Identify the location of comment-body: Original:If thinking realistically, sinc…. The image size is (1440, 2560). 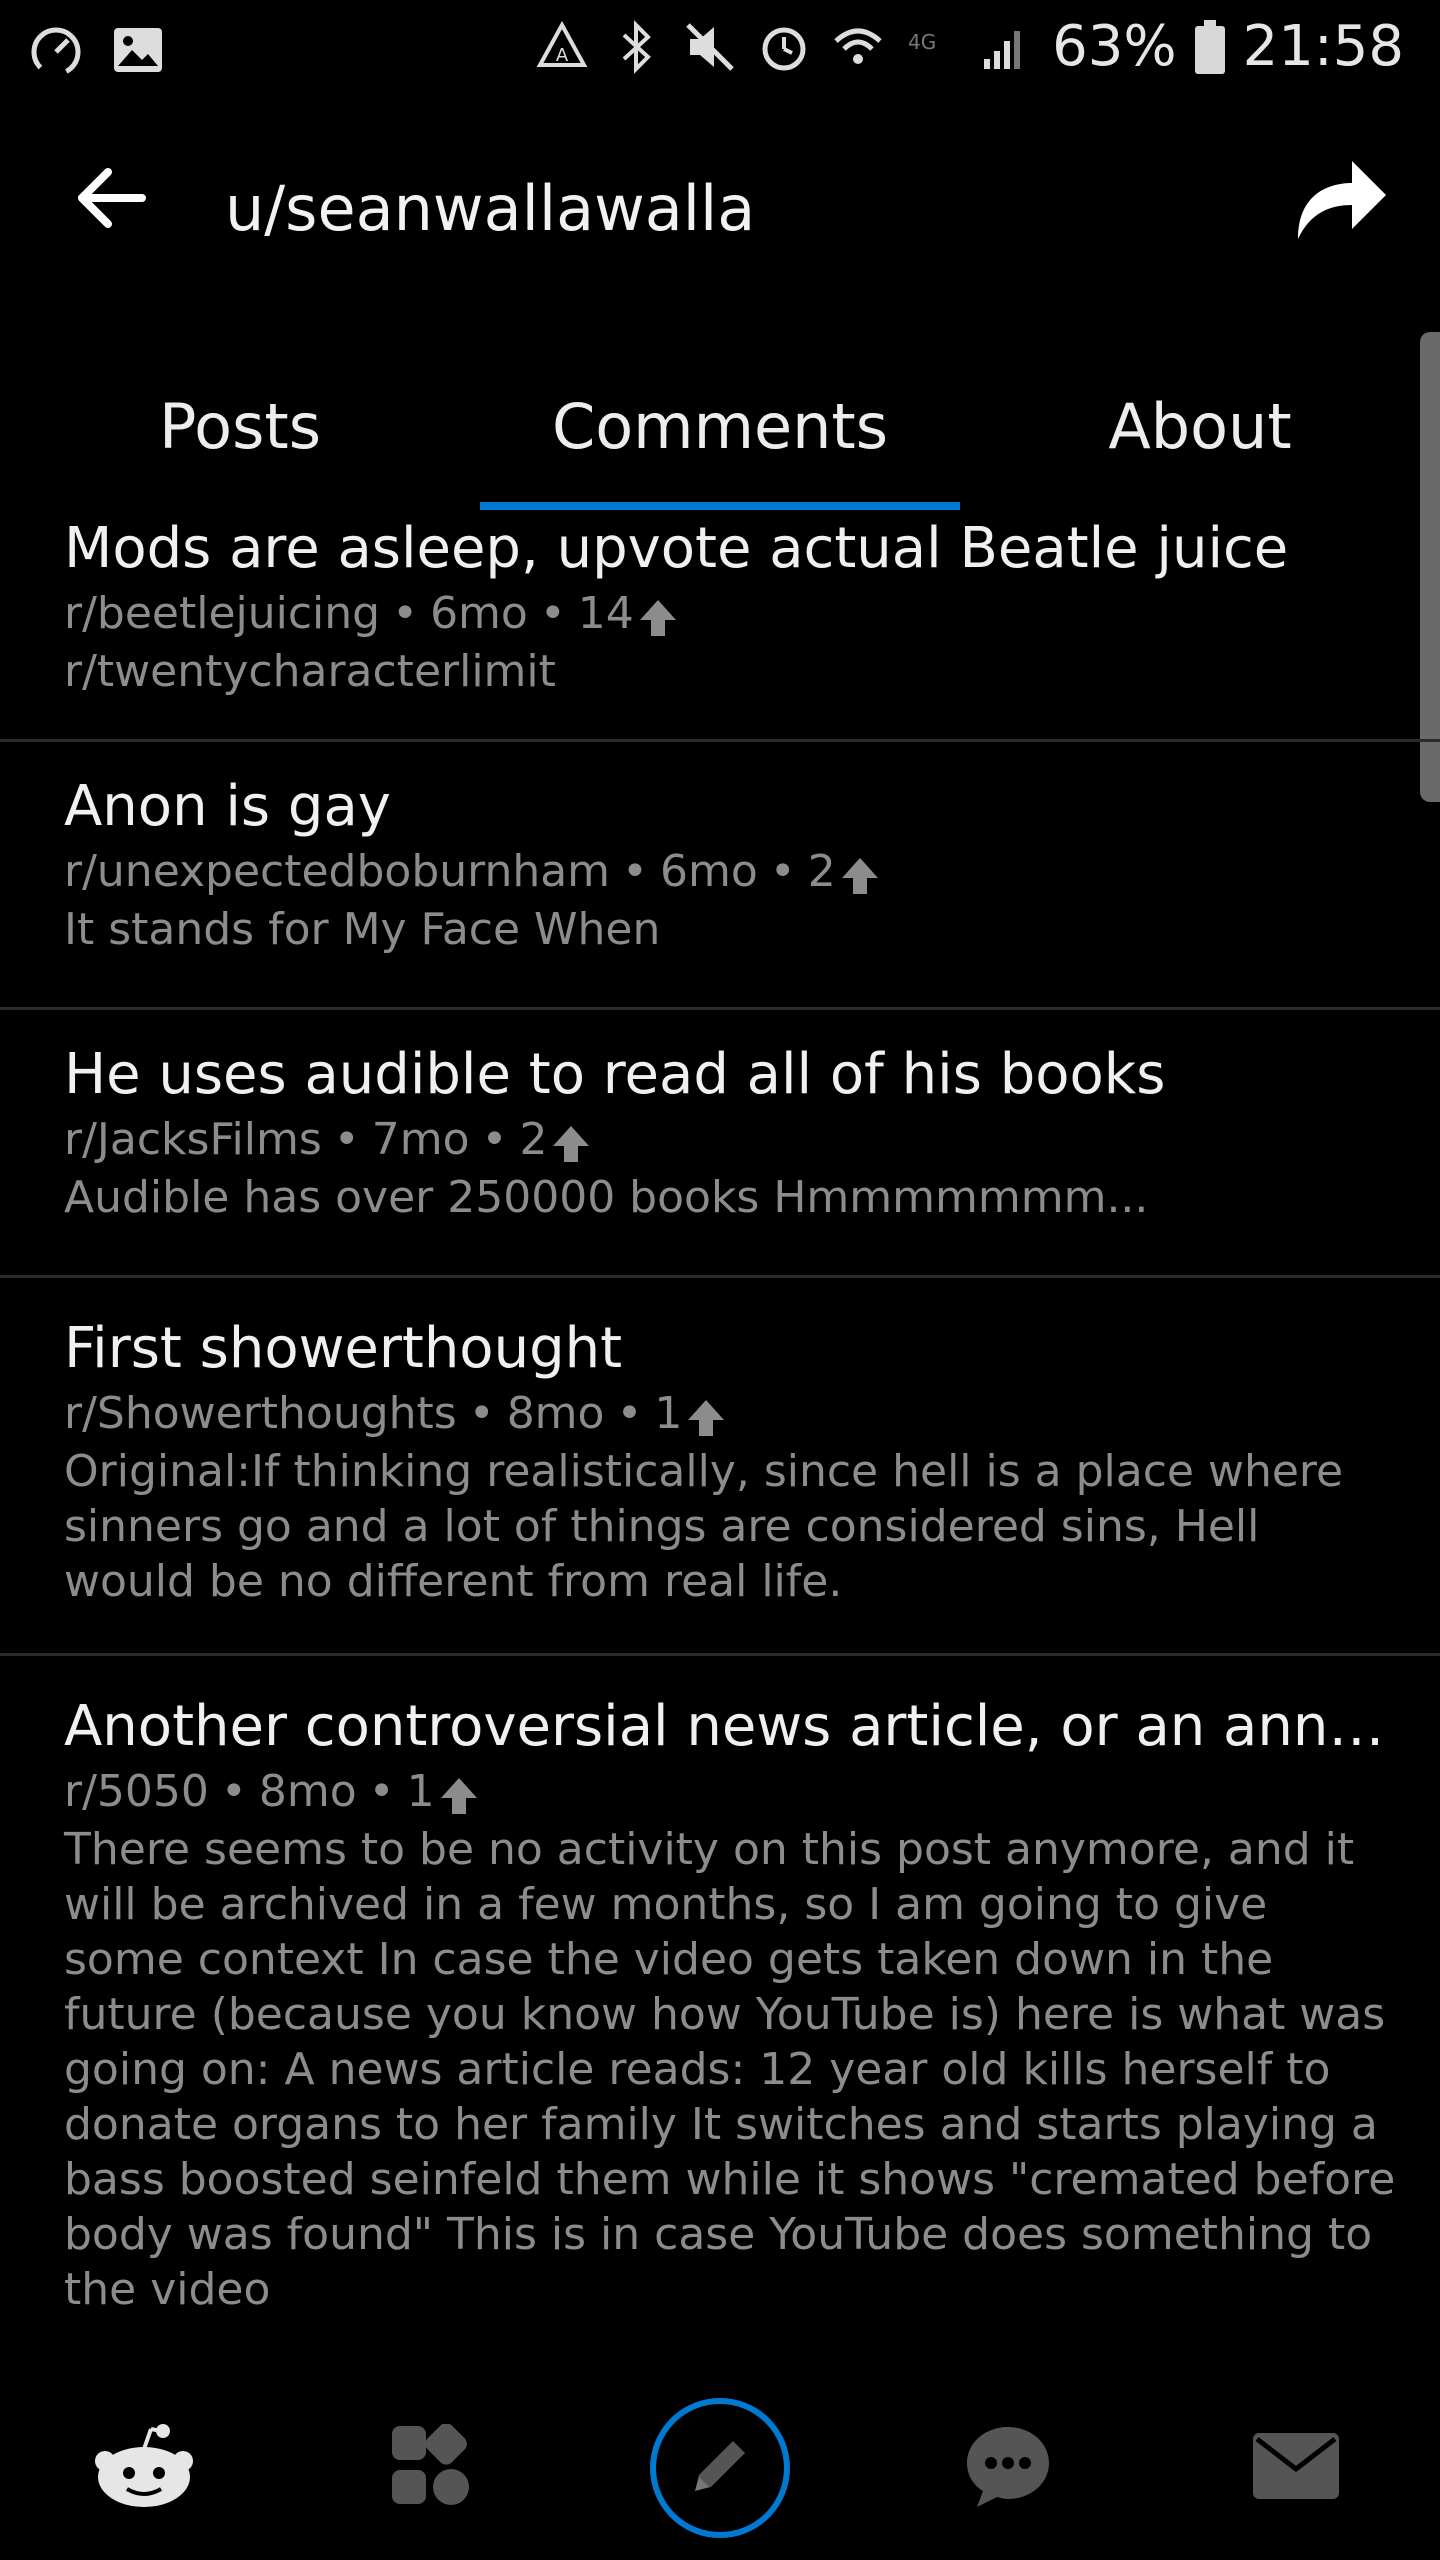
(704, 1526).